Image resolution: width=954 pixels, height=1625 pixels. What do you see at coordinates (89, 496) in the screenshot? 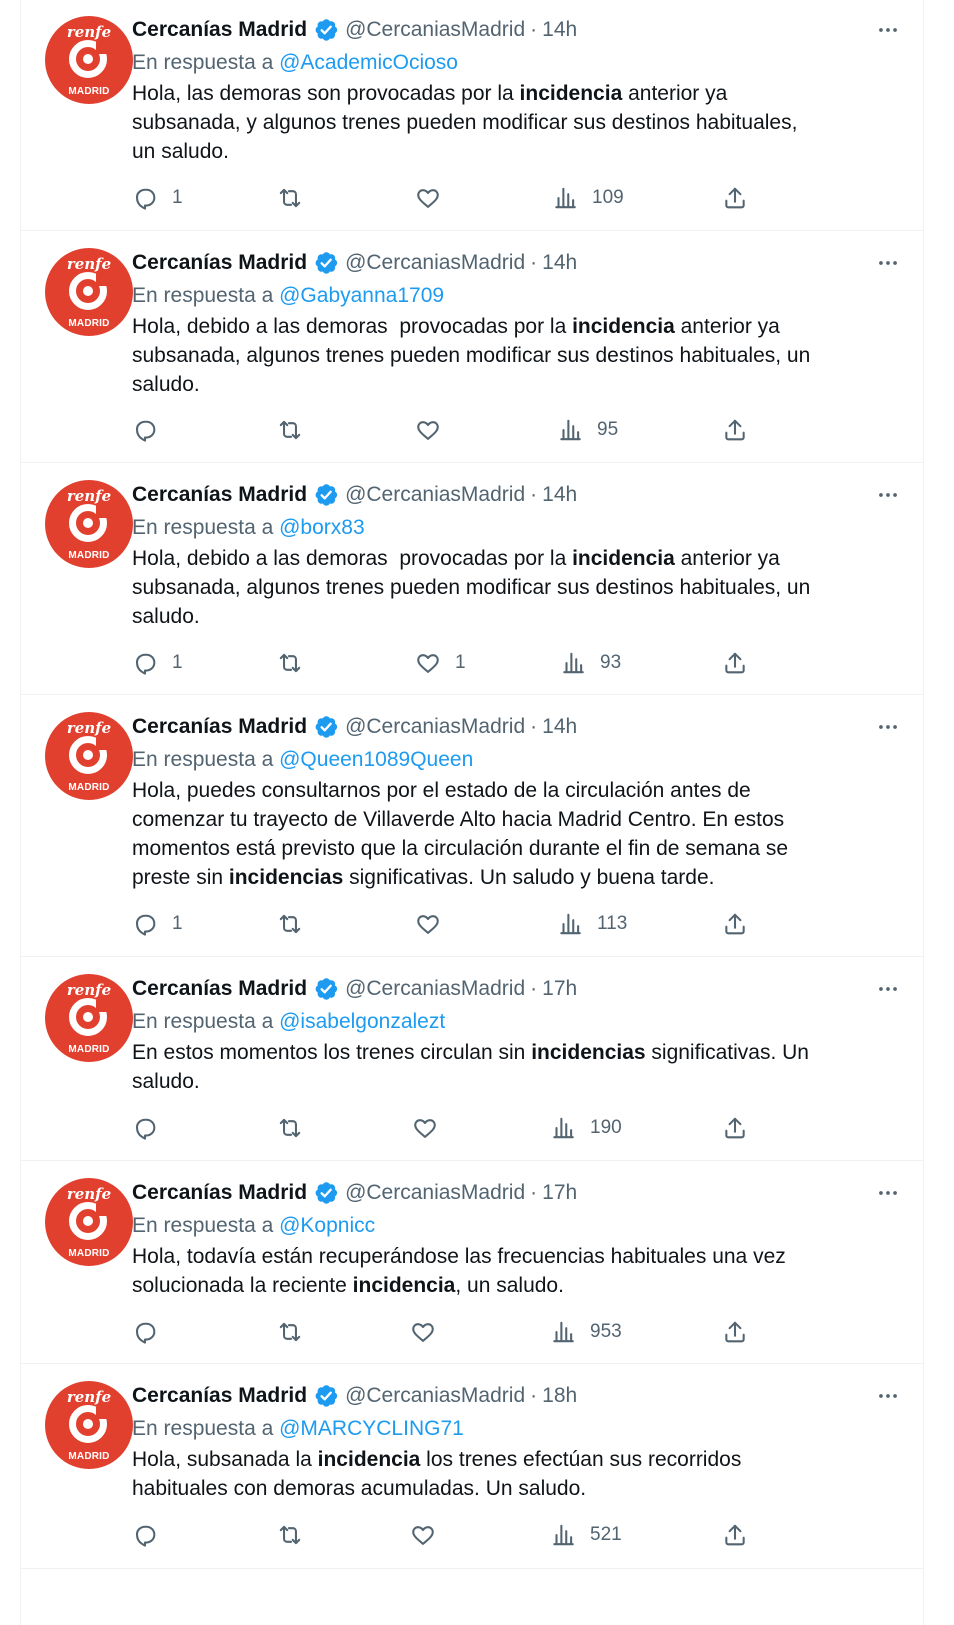
I see `avatar-brand-text: renfe` at bounding box center [89, 496].